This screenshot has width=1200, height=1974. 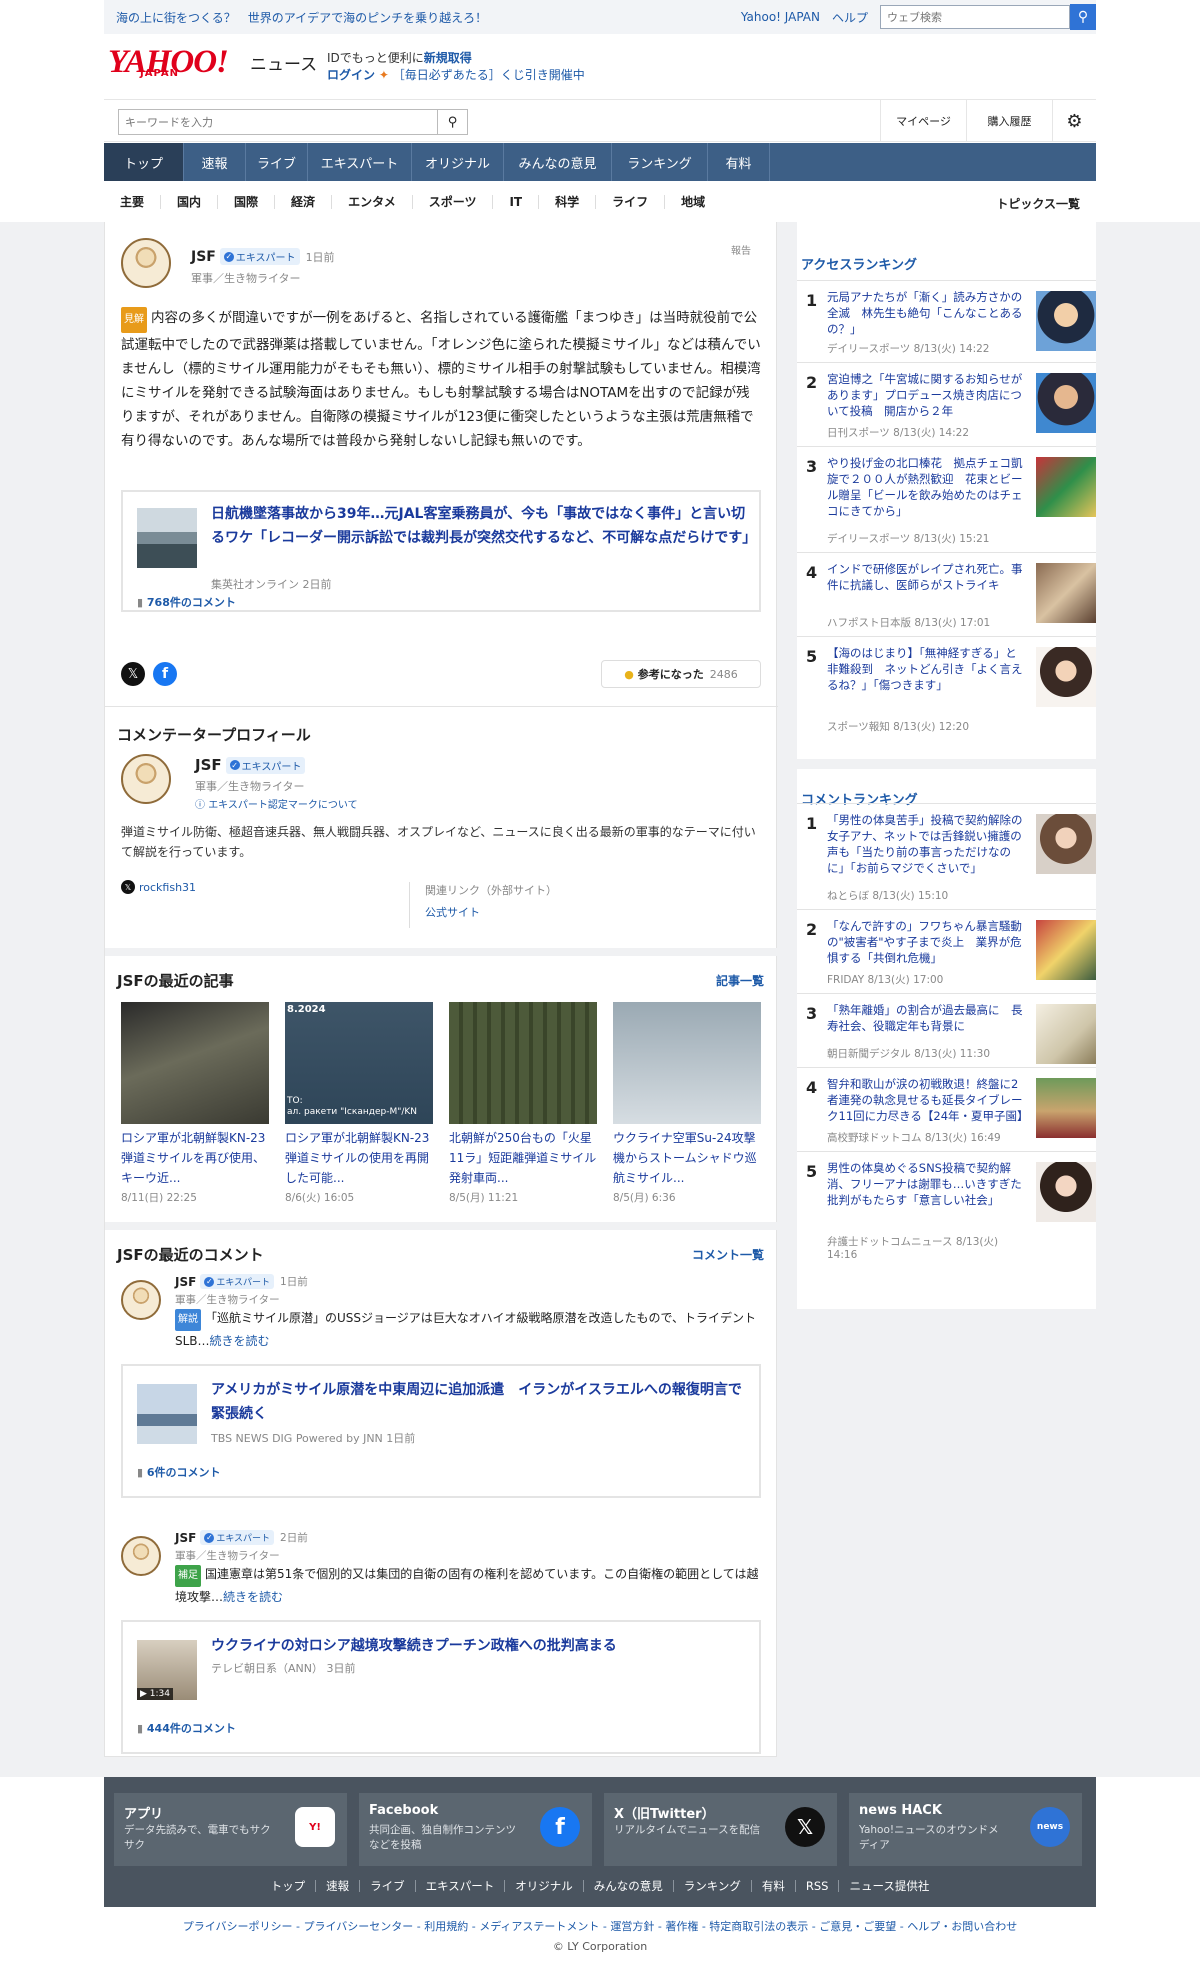 What do you see at coordinates (360, 162) in the screenshot?
I see `main-nav-3: エキスパート` at bounding box center [360, 162].